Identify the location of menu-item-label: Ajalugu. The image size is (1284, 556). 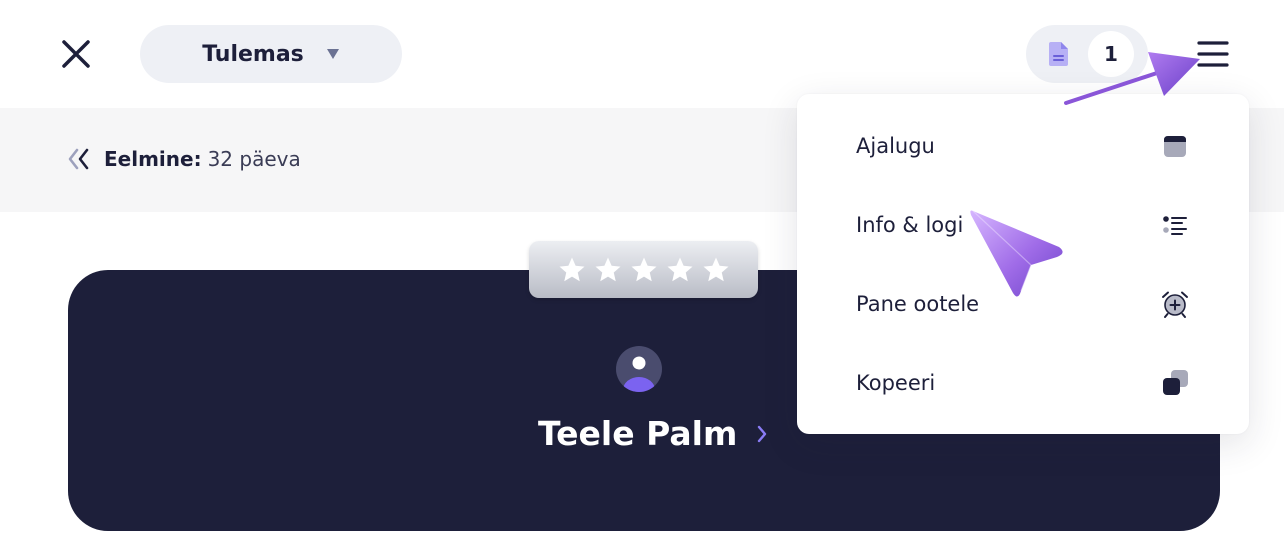
(895, 146).